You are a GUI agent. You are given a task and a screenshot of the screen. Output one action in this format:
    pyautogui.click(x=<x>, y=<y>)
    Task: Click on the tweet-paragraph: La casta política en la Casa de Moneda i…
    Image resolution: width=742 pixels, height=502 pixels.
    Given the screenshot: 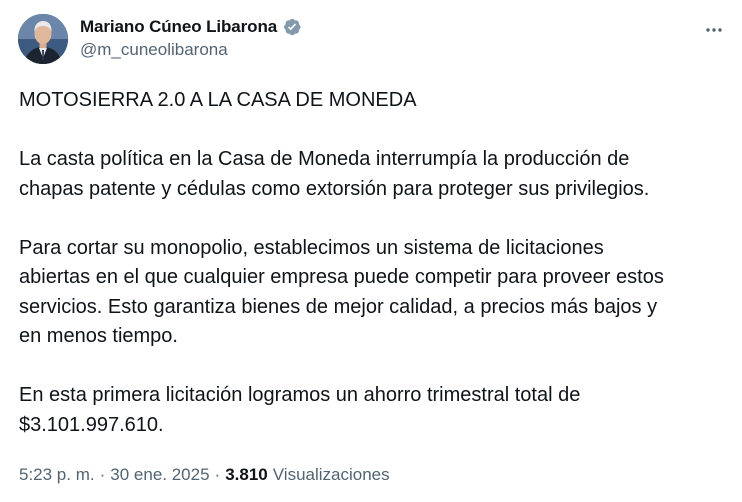 What is the action you would take?
    pyautogui.click(x=334, y=174)
    